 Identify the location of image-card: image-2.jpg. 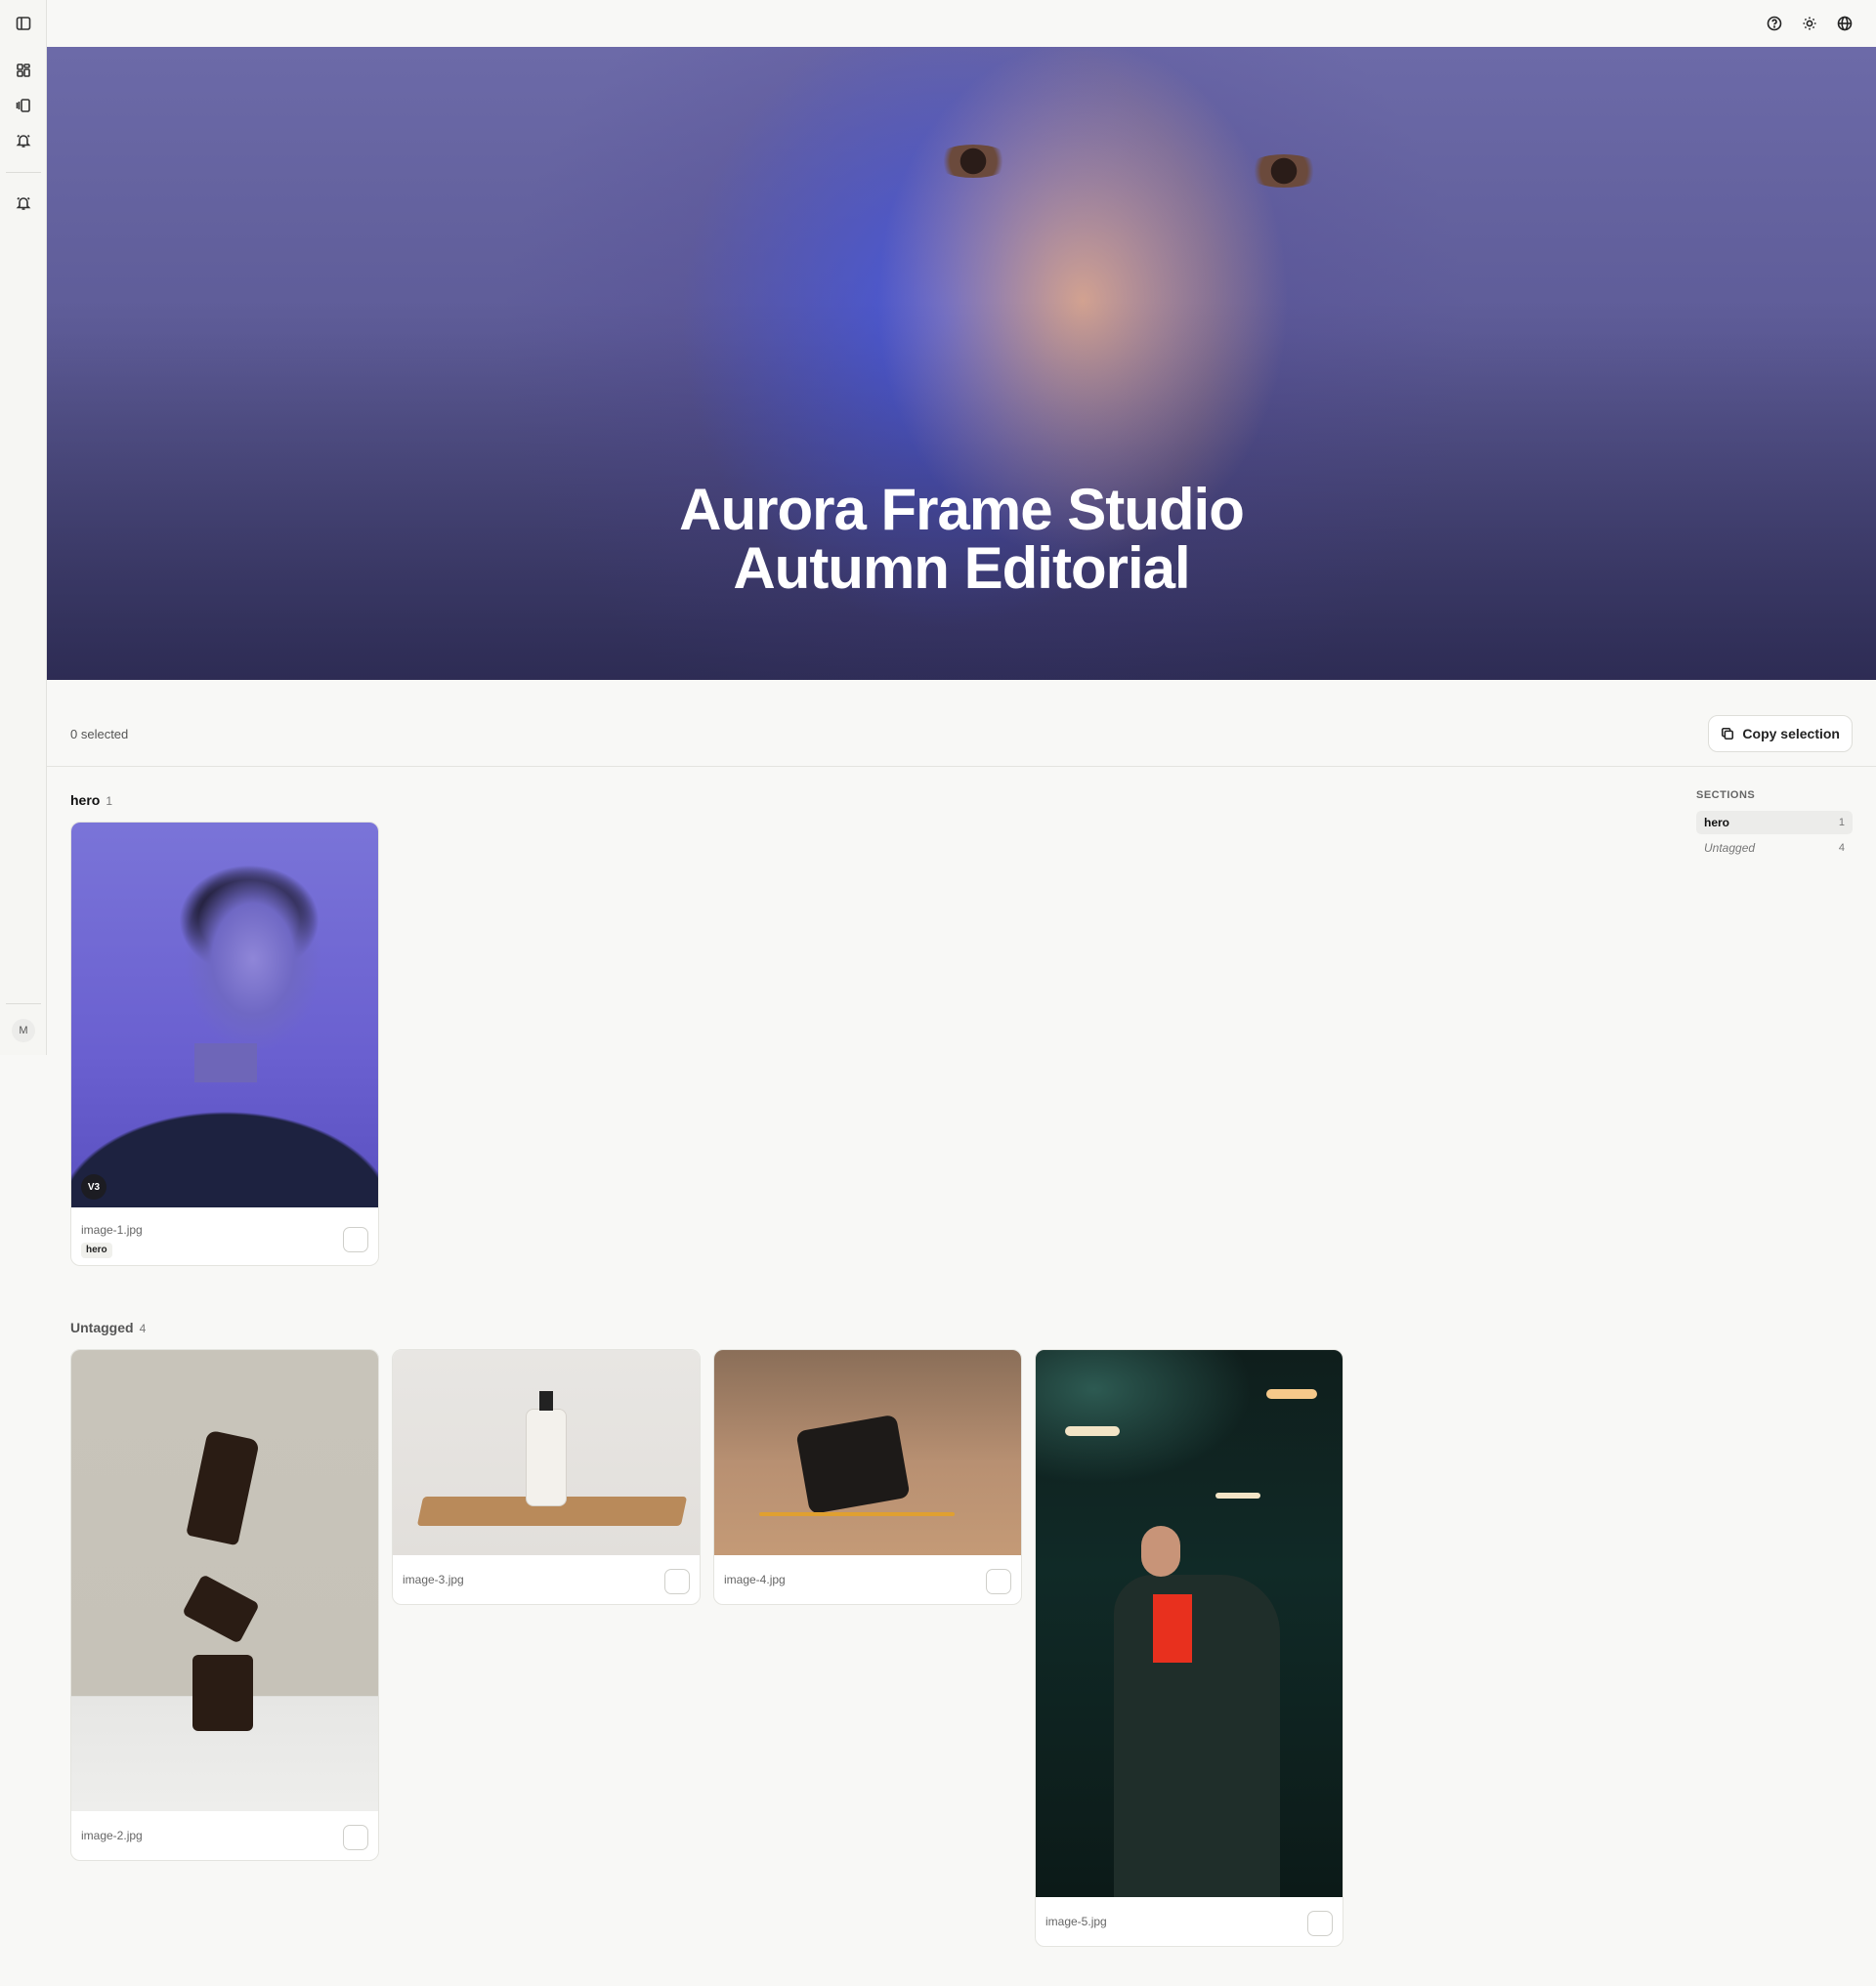
(224, 1605).